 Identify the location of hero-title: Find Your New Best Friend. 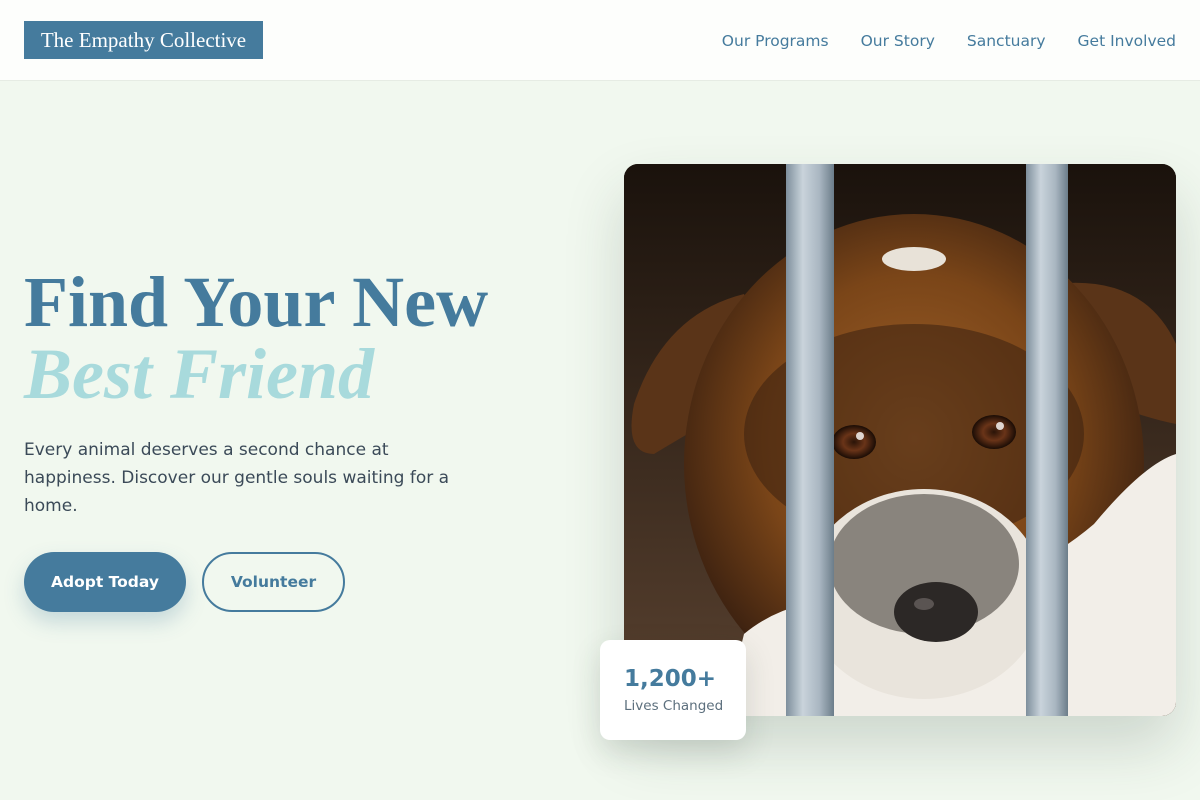
(304, 338).